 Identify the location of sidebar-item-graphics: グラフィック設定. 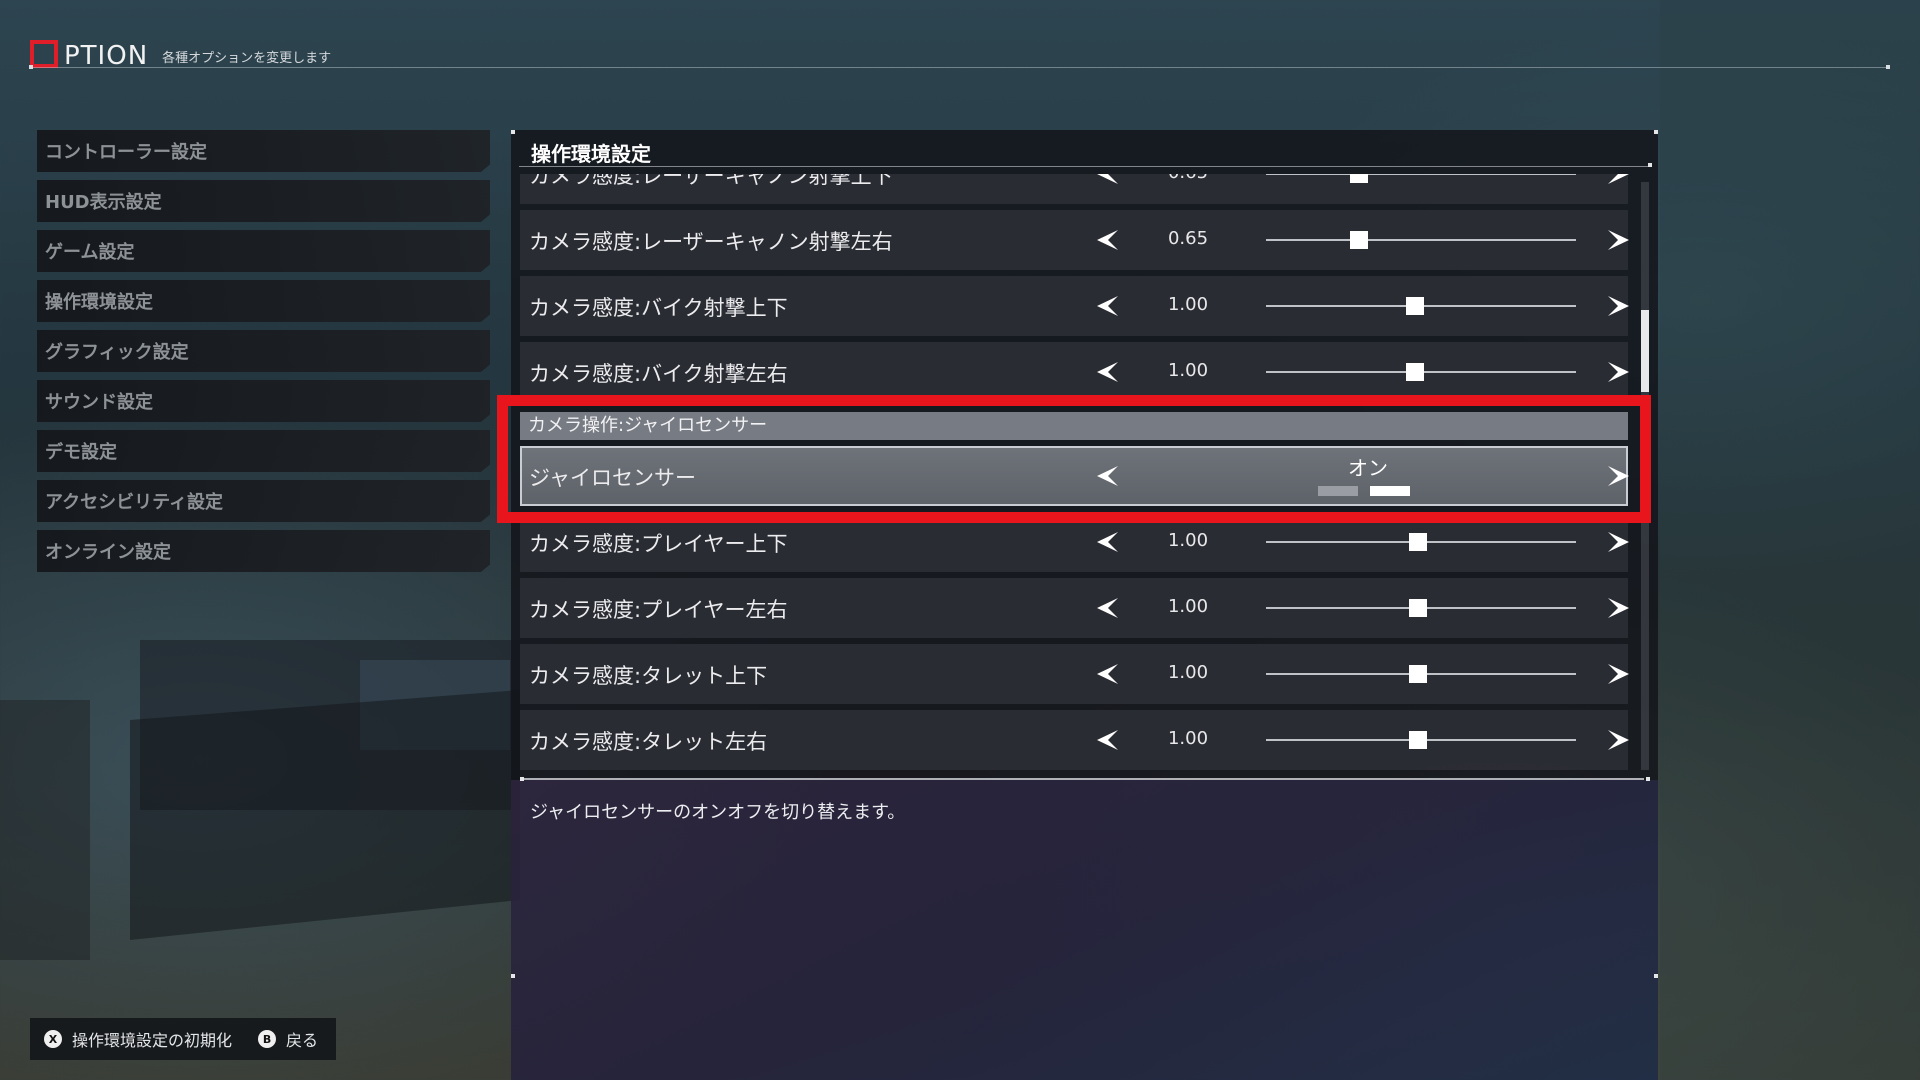
(263, 351).